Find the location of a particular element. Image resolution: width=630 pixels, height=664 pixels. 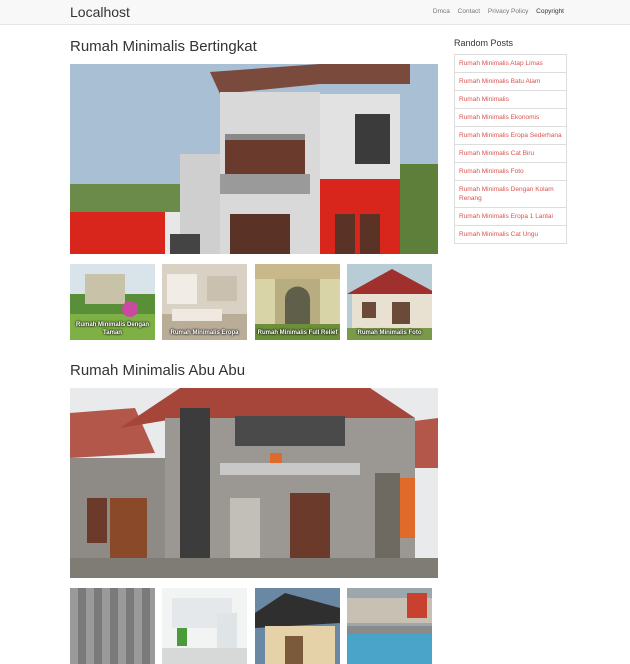

random-post-link: Rumah Minimalis Atap Limas is located at coordinates (510, 64).